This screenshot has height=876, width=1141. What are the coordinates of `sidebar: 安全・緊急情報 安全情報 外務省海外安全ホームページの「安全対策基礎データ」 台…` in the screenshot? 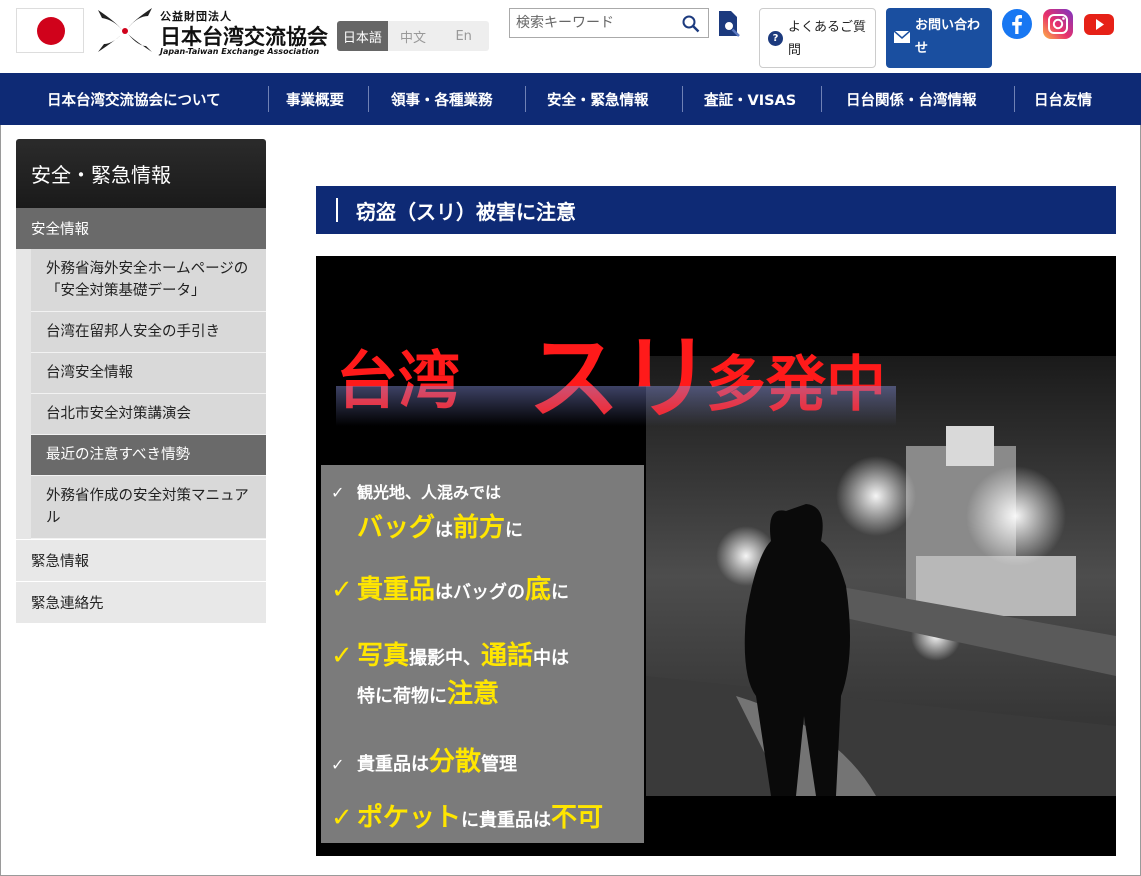 It's located at (141, 381).